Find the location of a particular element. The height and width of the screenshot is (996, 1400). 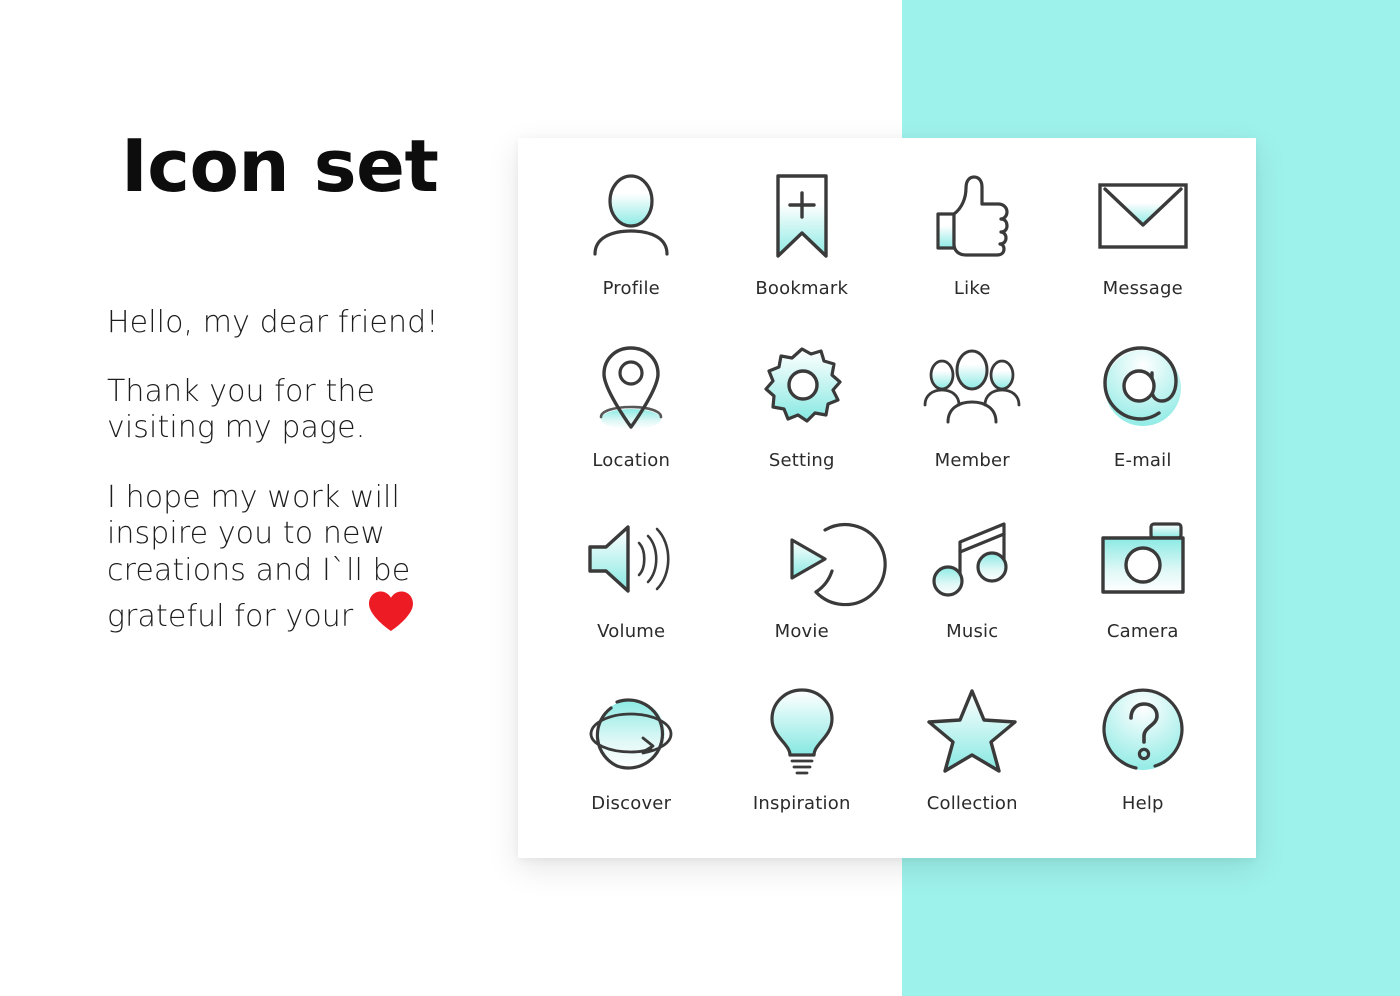

icon-label: Collection is located at coordinates (972, 803).